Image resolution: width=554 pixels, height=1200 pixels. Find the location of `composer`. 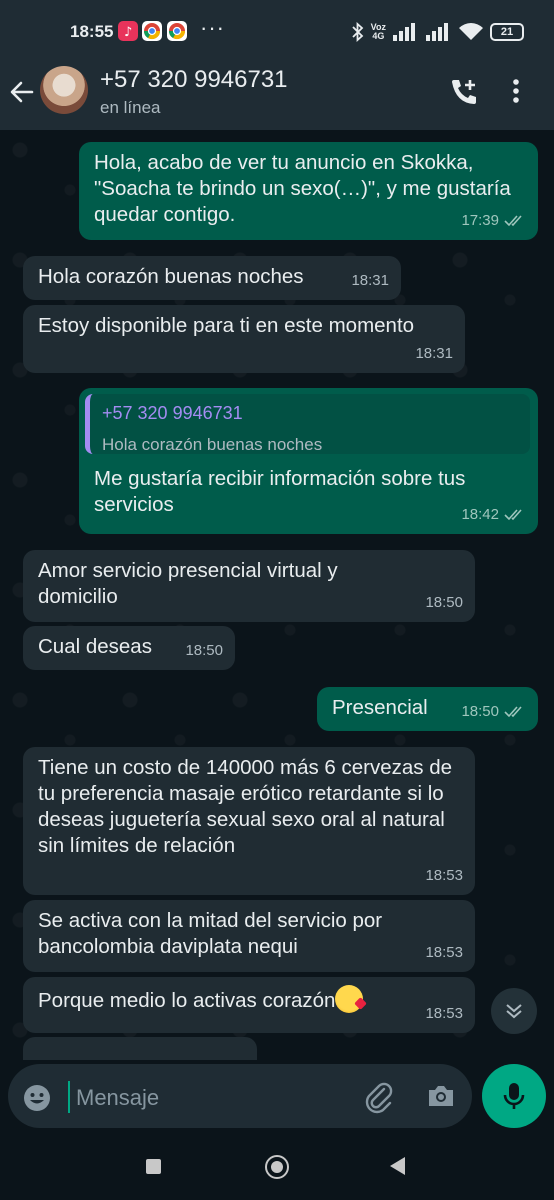

composer is located at coordinates (277, 1100).